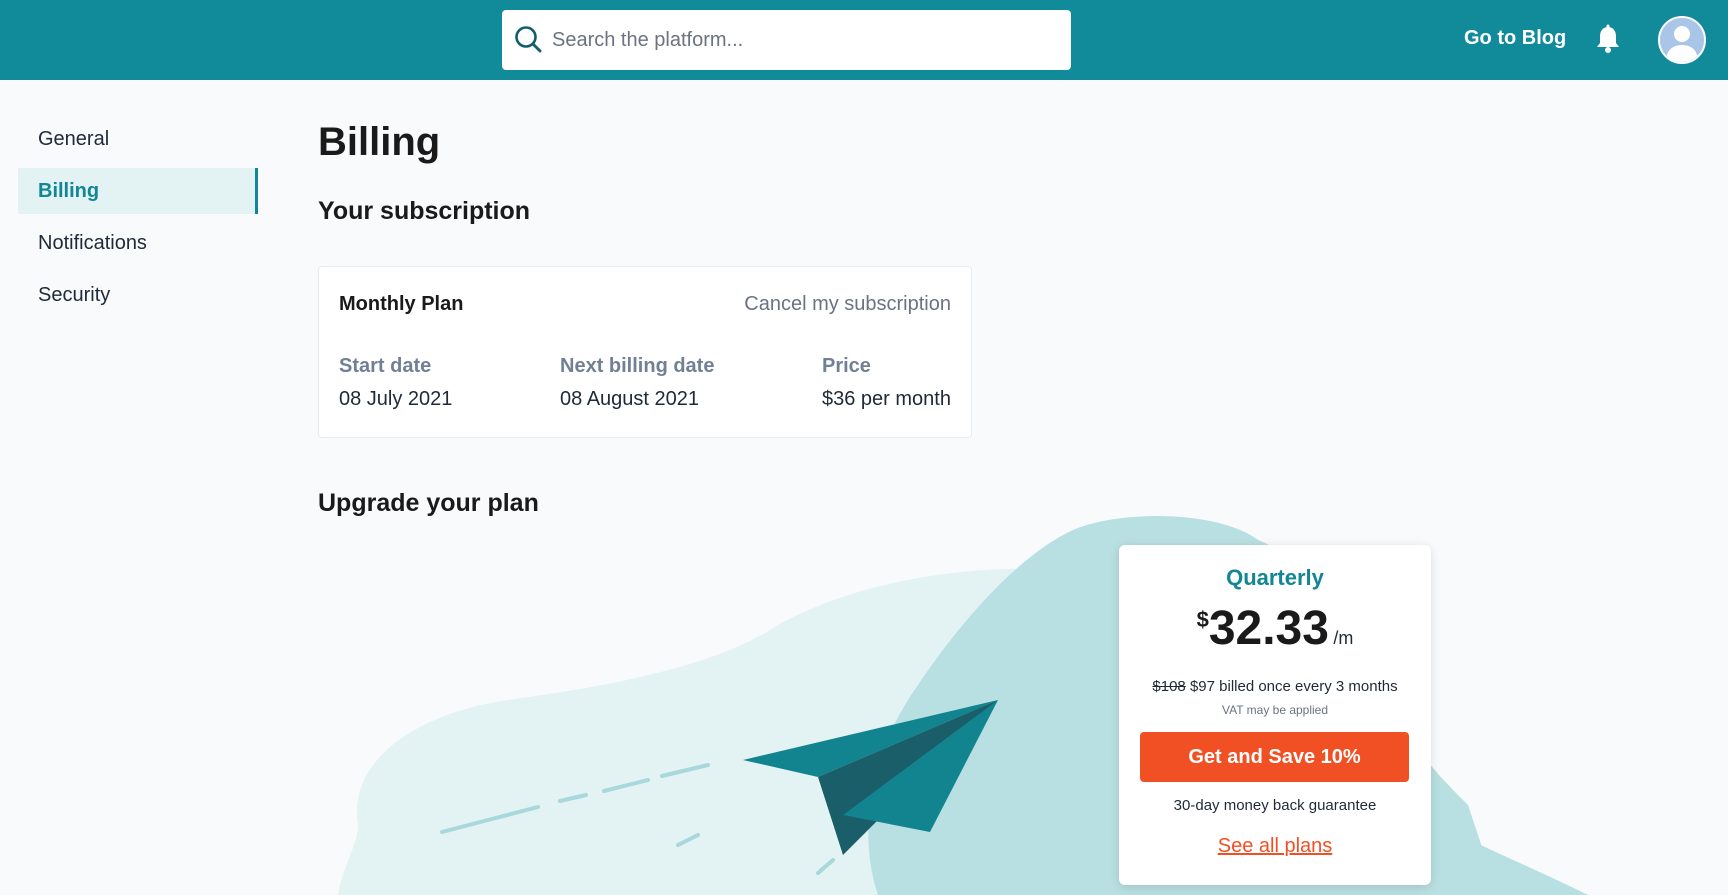 The height and width of the screenshot is (895, 1728). I want to click on old-price: $108, so click(1169, 686).